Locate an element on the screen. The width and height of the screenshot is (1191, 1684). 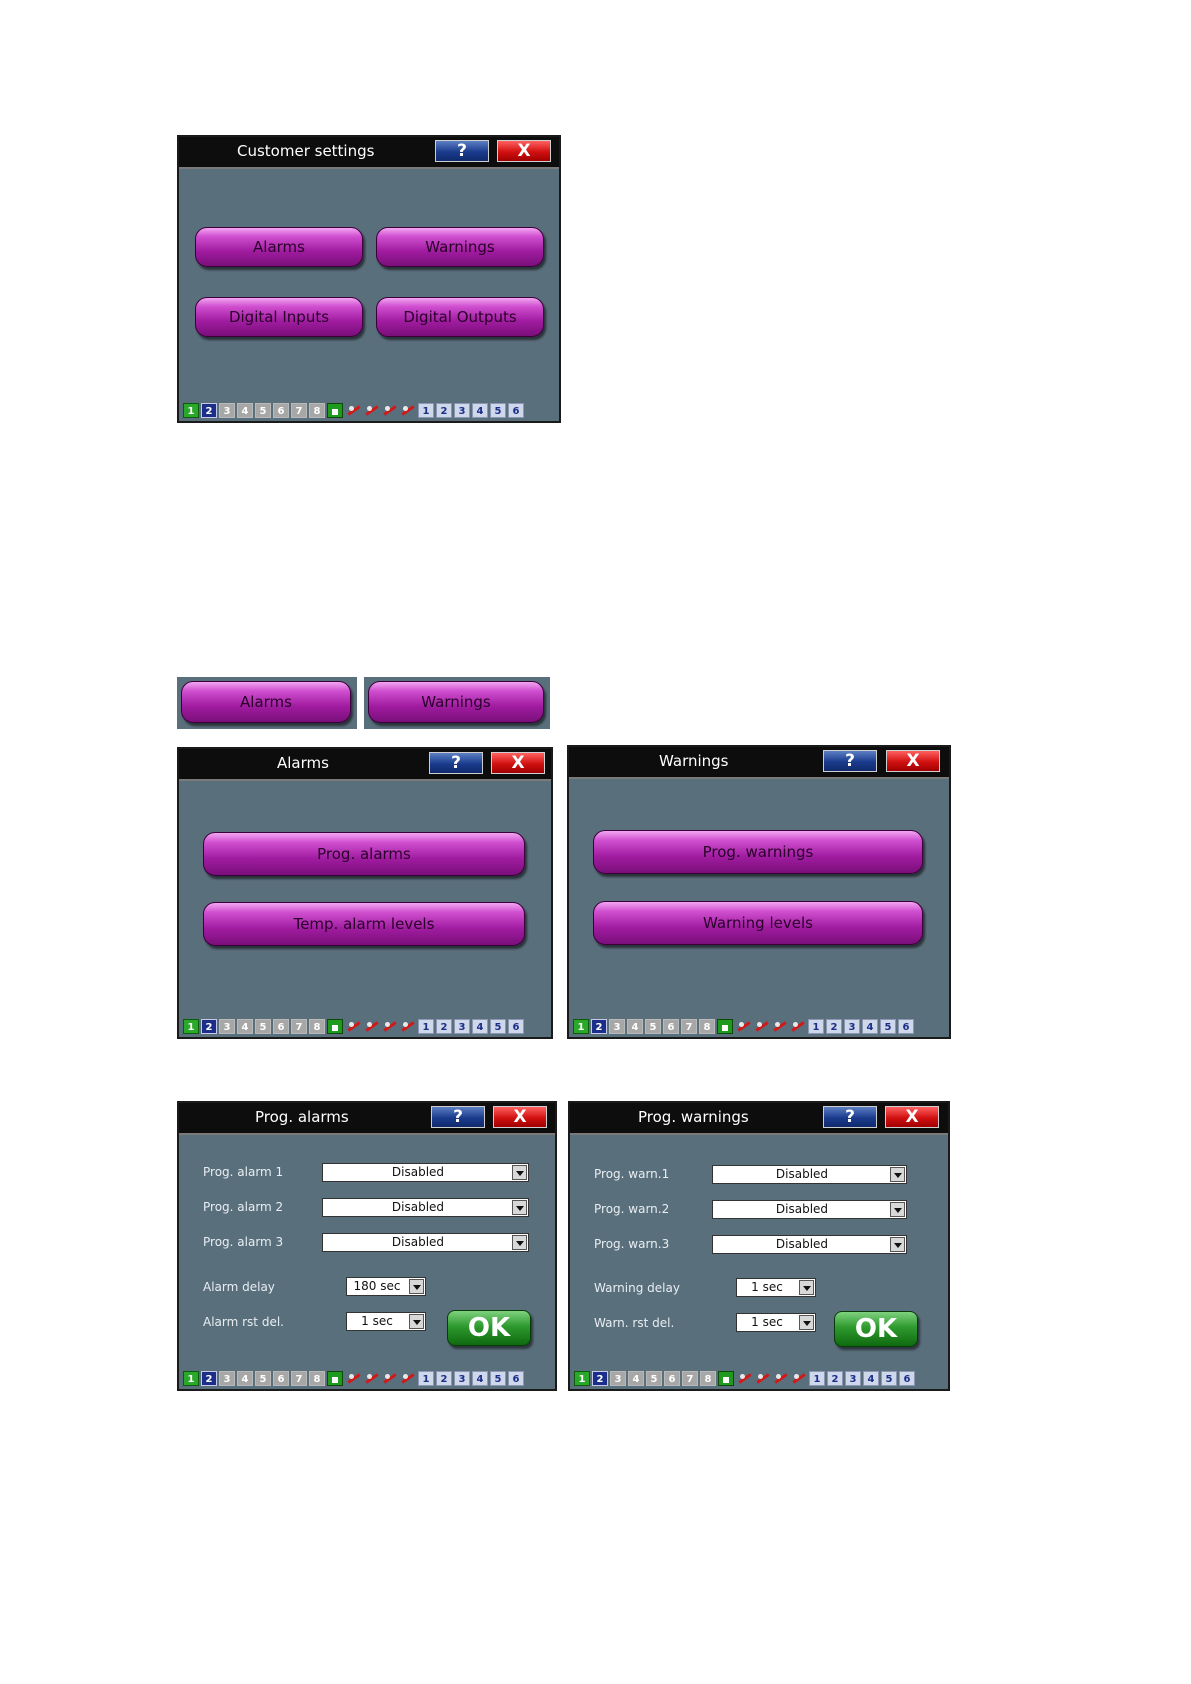
alarms-button-label: Alarms is located at coordinates (279, 247).